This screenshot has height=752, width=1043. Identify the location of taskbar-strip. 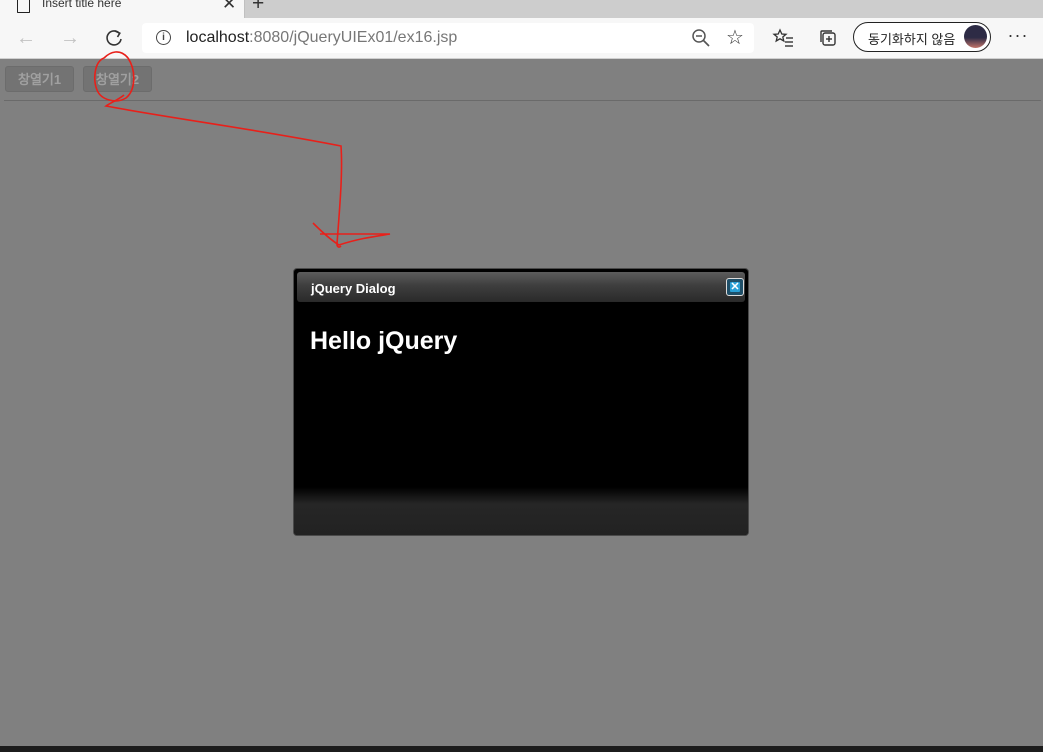
(521, 749).